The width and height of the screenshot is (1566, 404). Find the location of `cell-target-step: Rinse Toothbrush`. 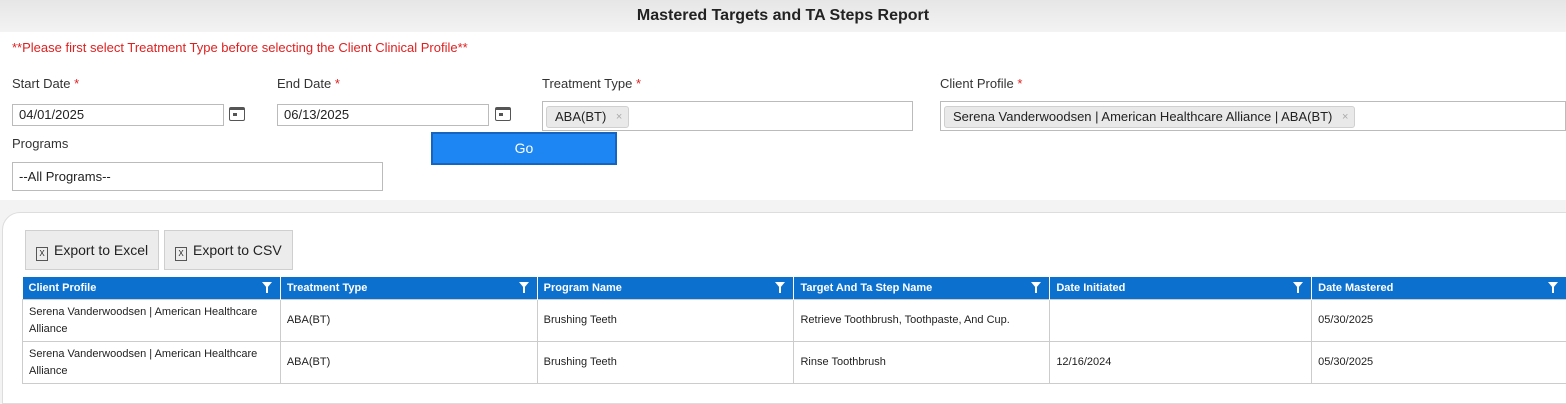

cell-target-step: Rinse Toothbrush is located at coordinates (922, 363).